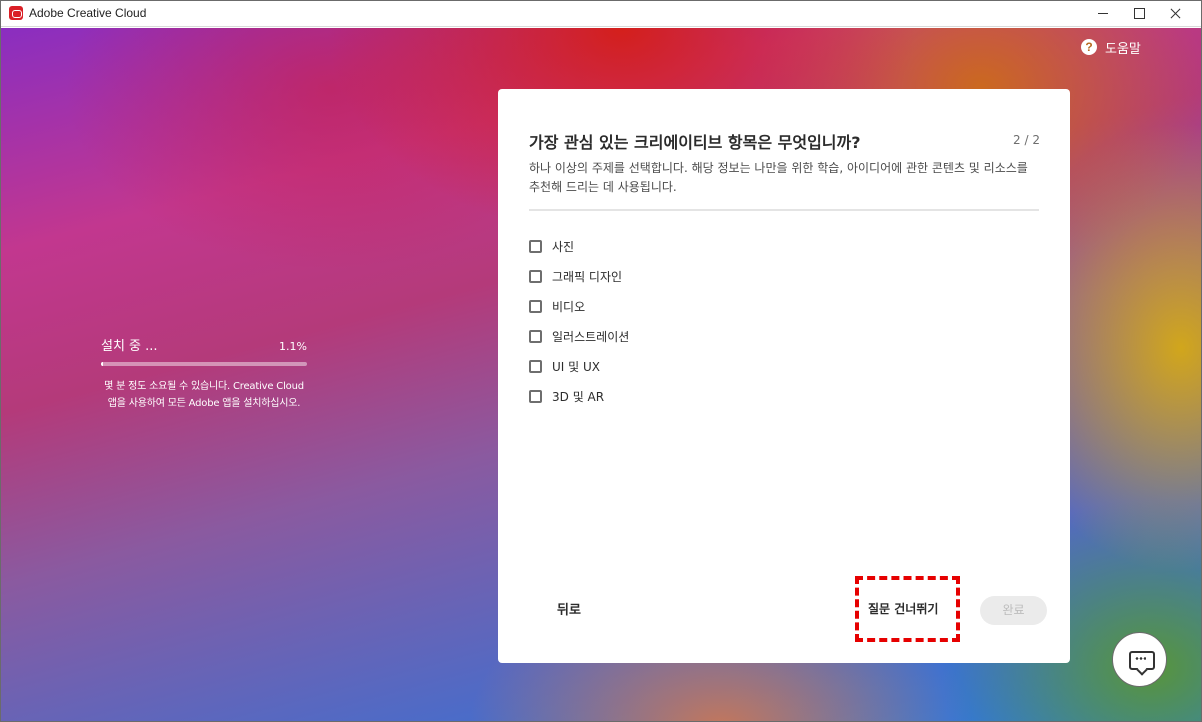 The height and width of the screenshot is (722, 1202). What do you see at coordinates (563, 246) in the screenshot?
I see `option-label: 사진` at bounding box center [563, 246].